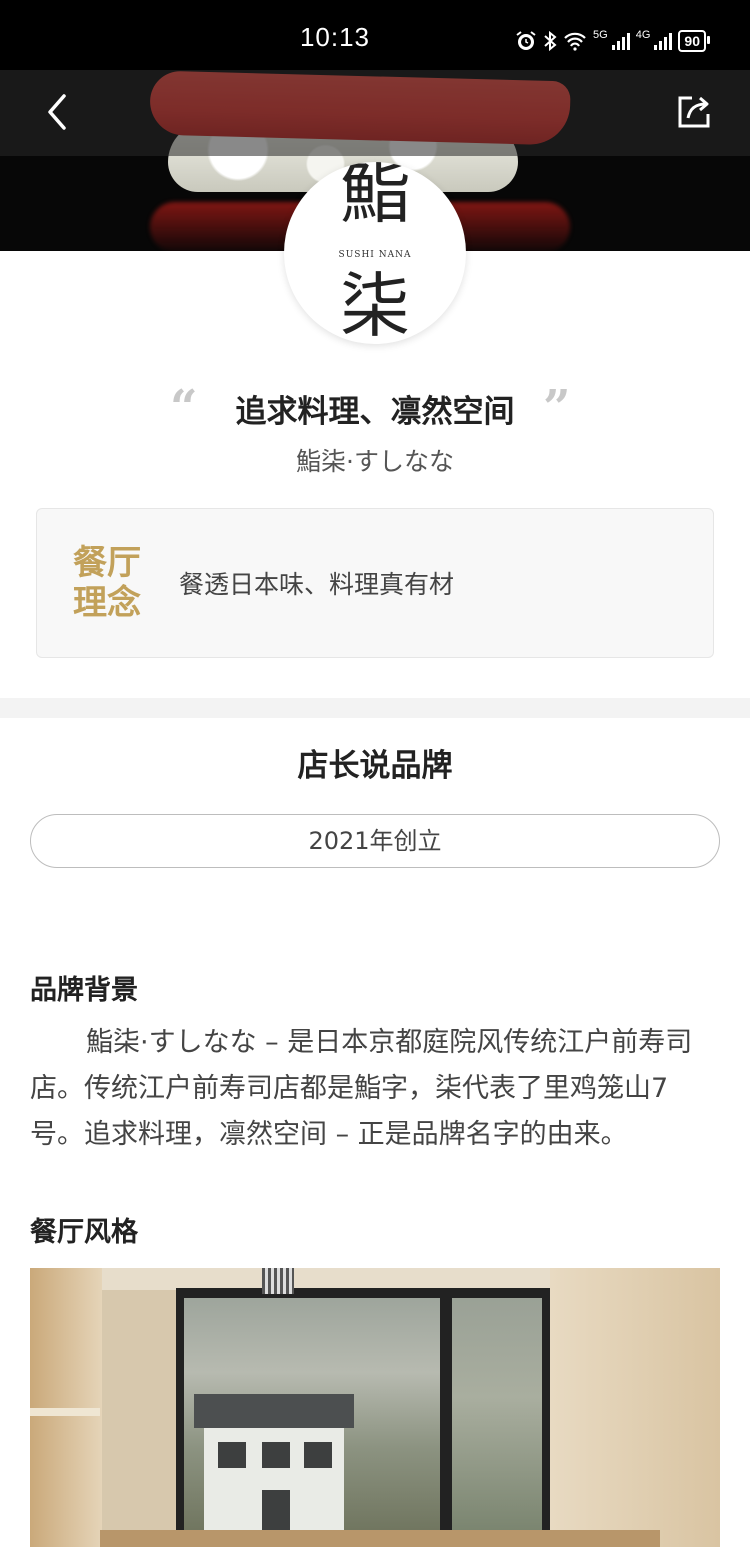 The width and height of the screenshot is (750, 1547). I want to click on style-heading: 餐厅风格, so click(84, 1232).